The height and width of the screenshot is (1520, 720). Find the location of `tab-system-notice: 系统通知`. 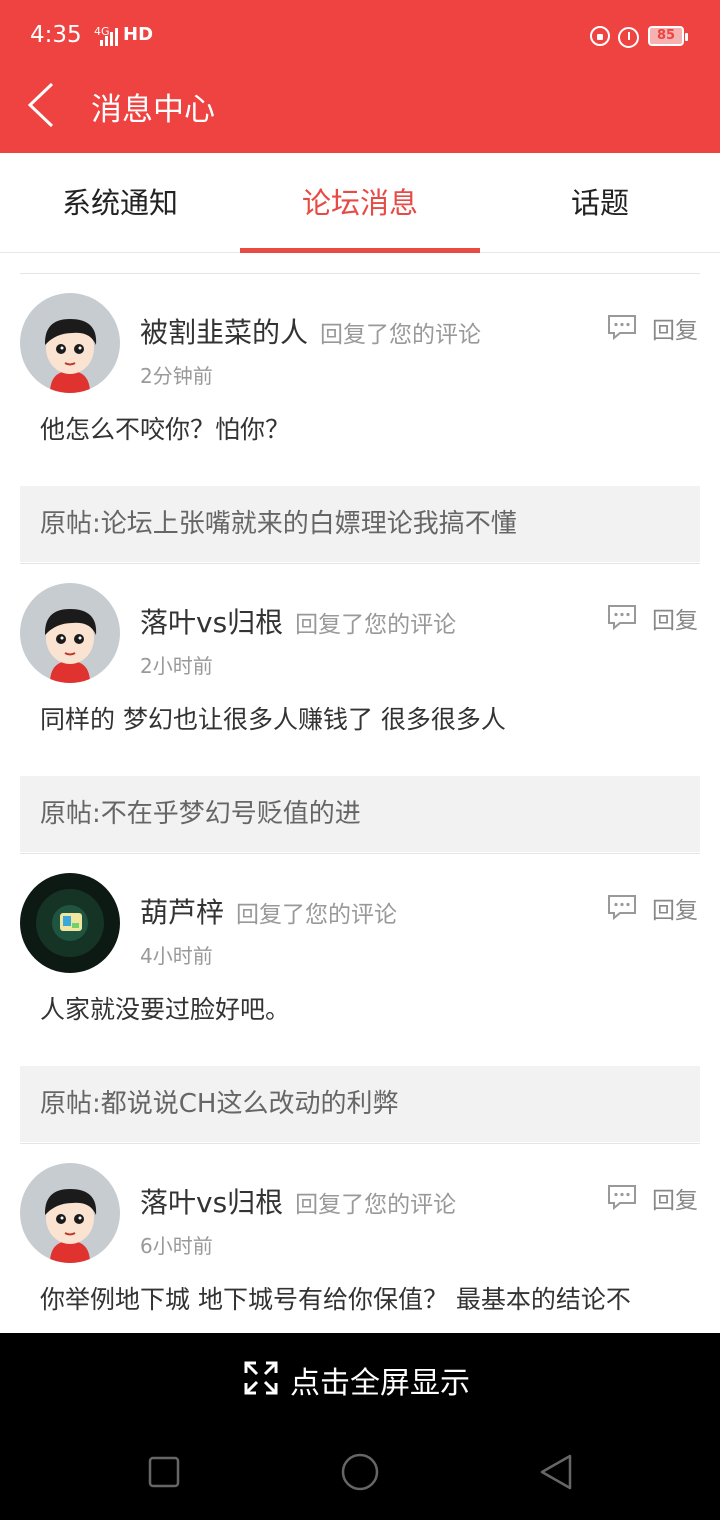

tab-system-notice: 系统通知 is located at coordinates (120, 203).